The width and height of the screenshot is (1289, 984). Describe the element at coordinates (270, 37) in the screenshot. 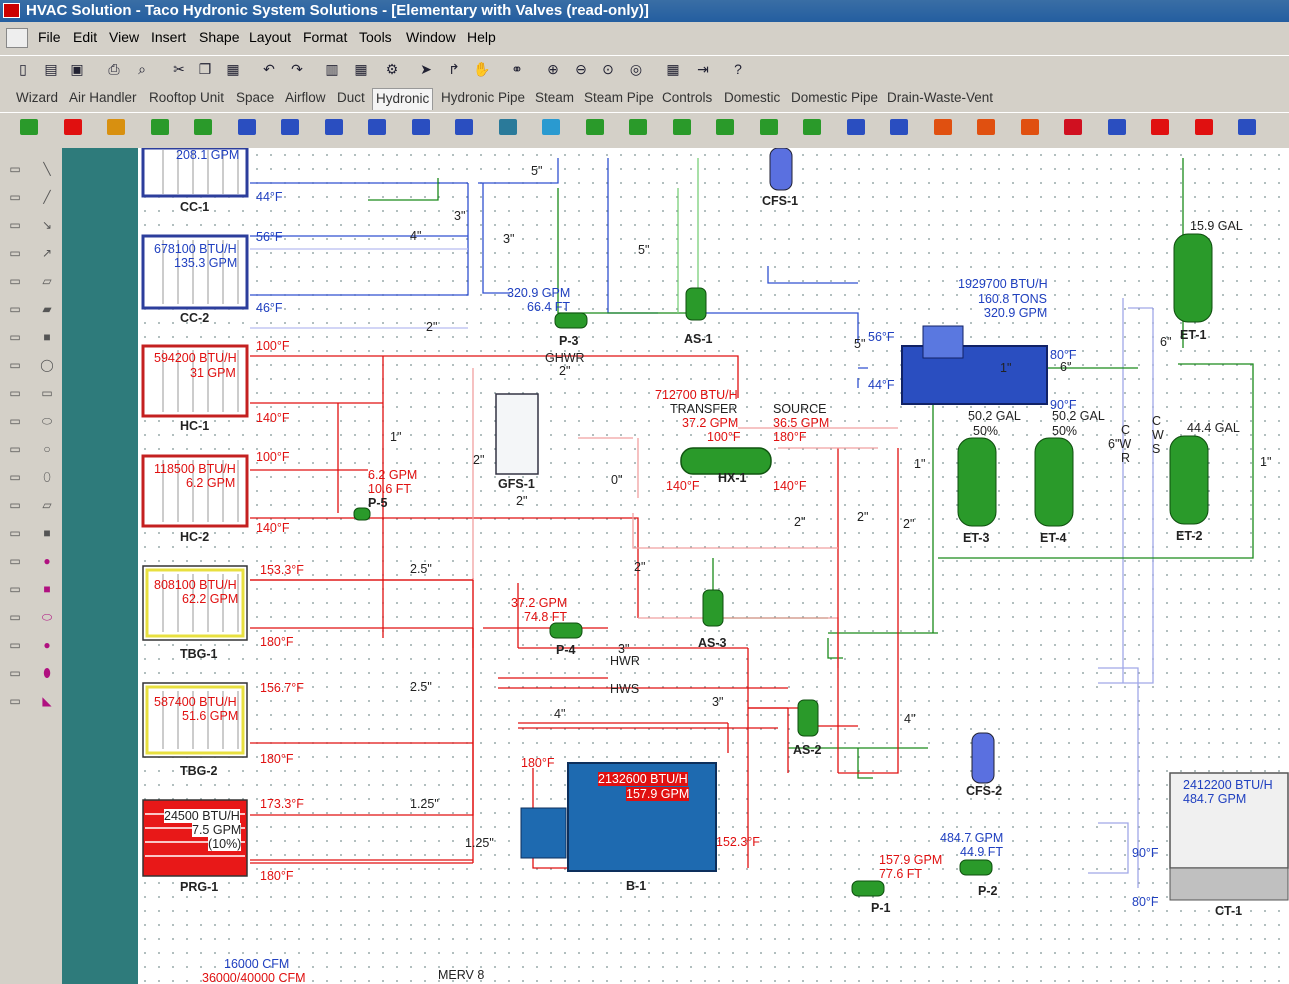

I see `menu-layout: Layout` at that location.